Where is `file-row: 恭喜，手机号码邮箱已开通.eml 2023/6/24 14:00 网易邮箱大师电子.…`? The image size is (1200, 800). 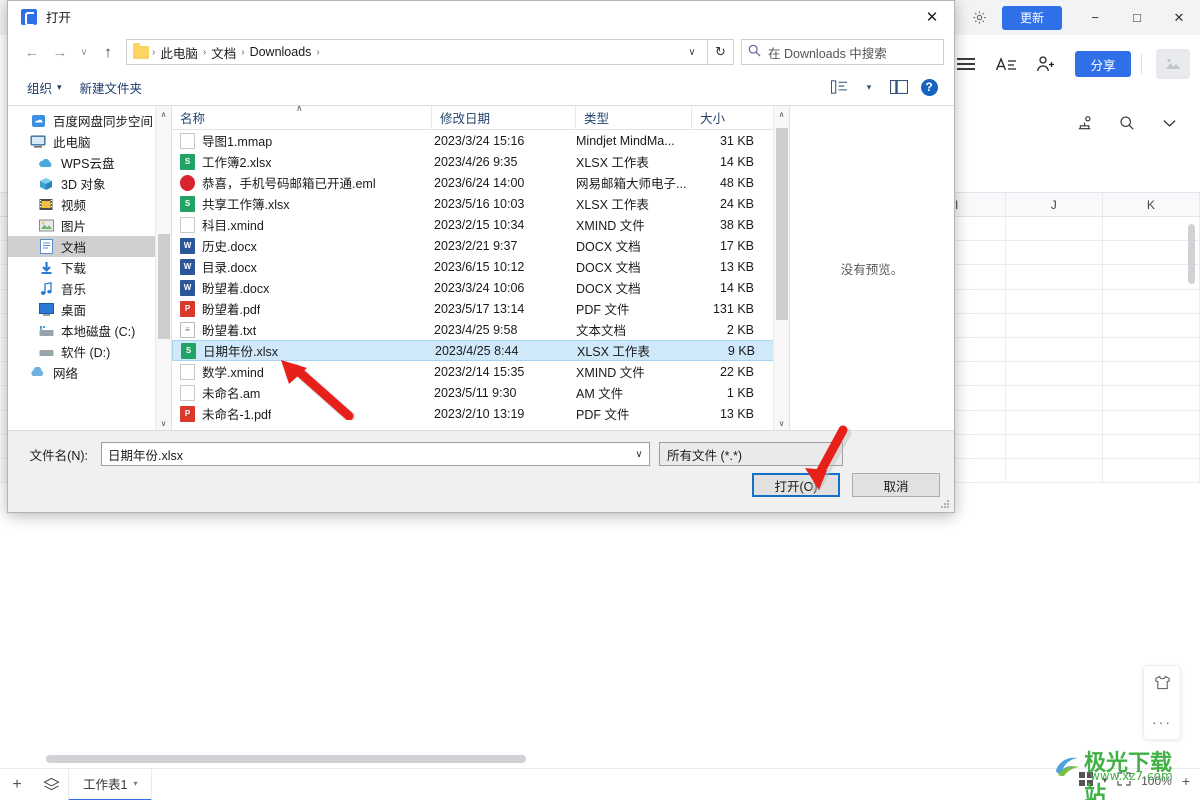 file-row: 恭喜，手机号码邮箱已开通.eml 2023/6/24 14:00 网易邮箱大师电子.… is located at coordinates (480, 182).